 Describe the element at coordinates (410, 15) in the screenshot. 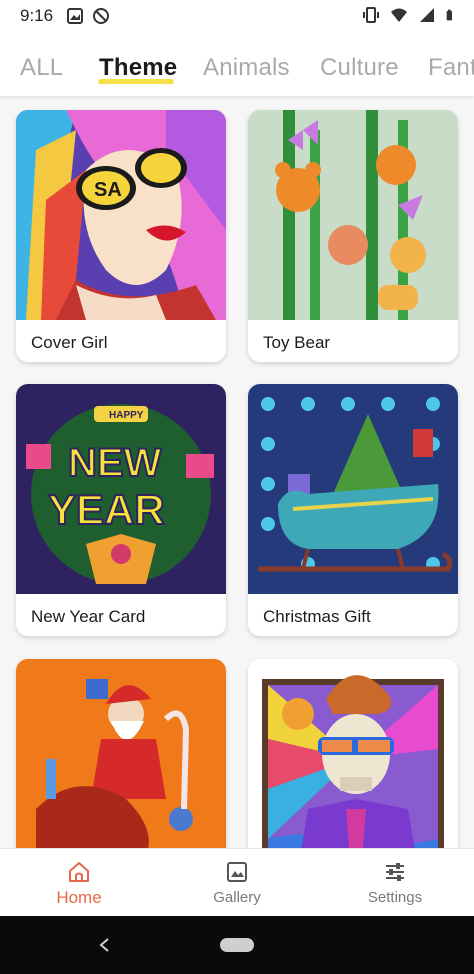

I see `status-icons-right` at that location.